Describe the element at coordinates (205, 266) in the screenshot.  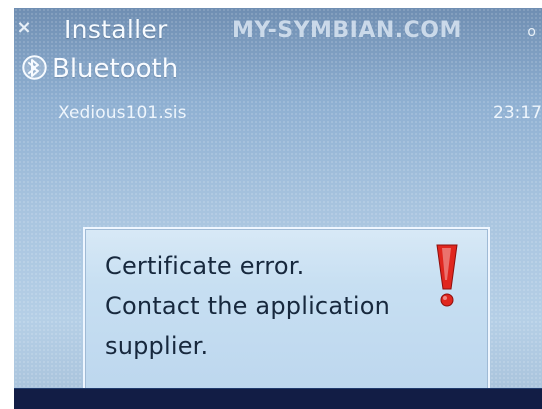
I see `dialog-message-line-1: Certificate error.` at that location.